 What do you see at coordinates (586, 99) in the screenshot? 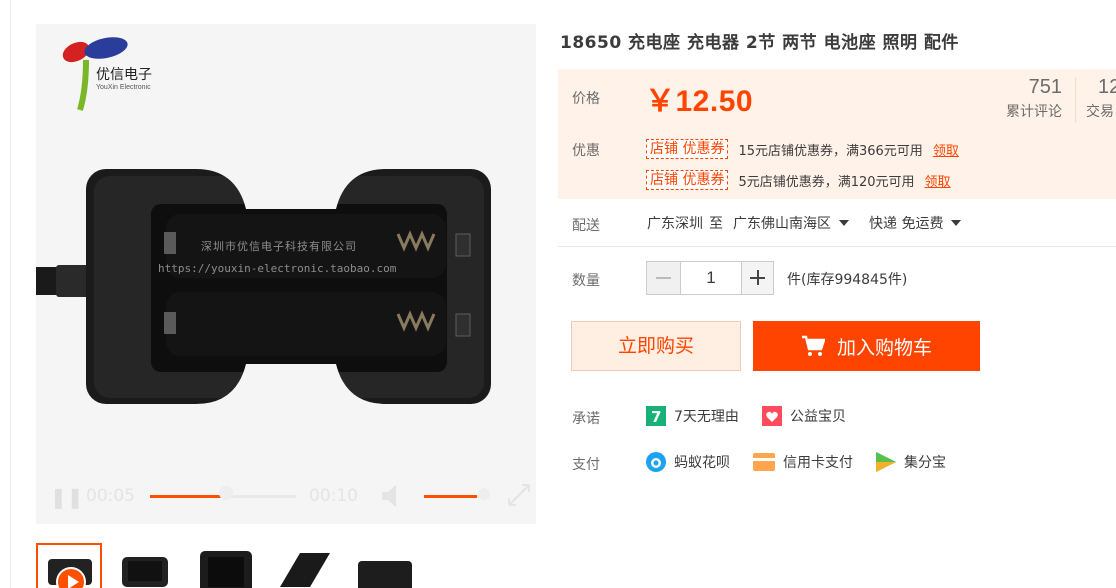
I see `price-label: 价格` at bounding box center [586, 99].